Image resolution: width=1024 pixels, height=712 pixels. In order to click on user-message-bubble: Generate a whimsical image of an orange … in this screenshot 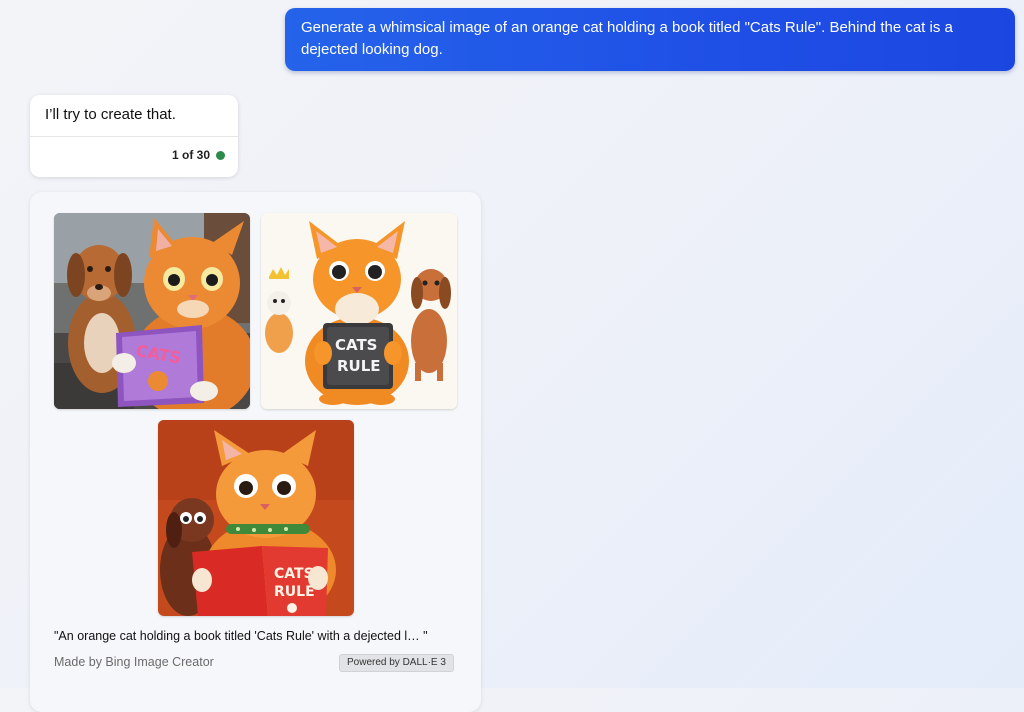, I will do `click(650, 39)`.